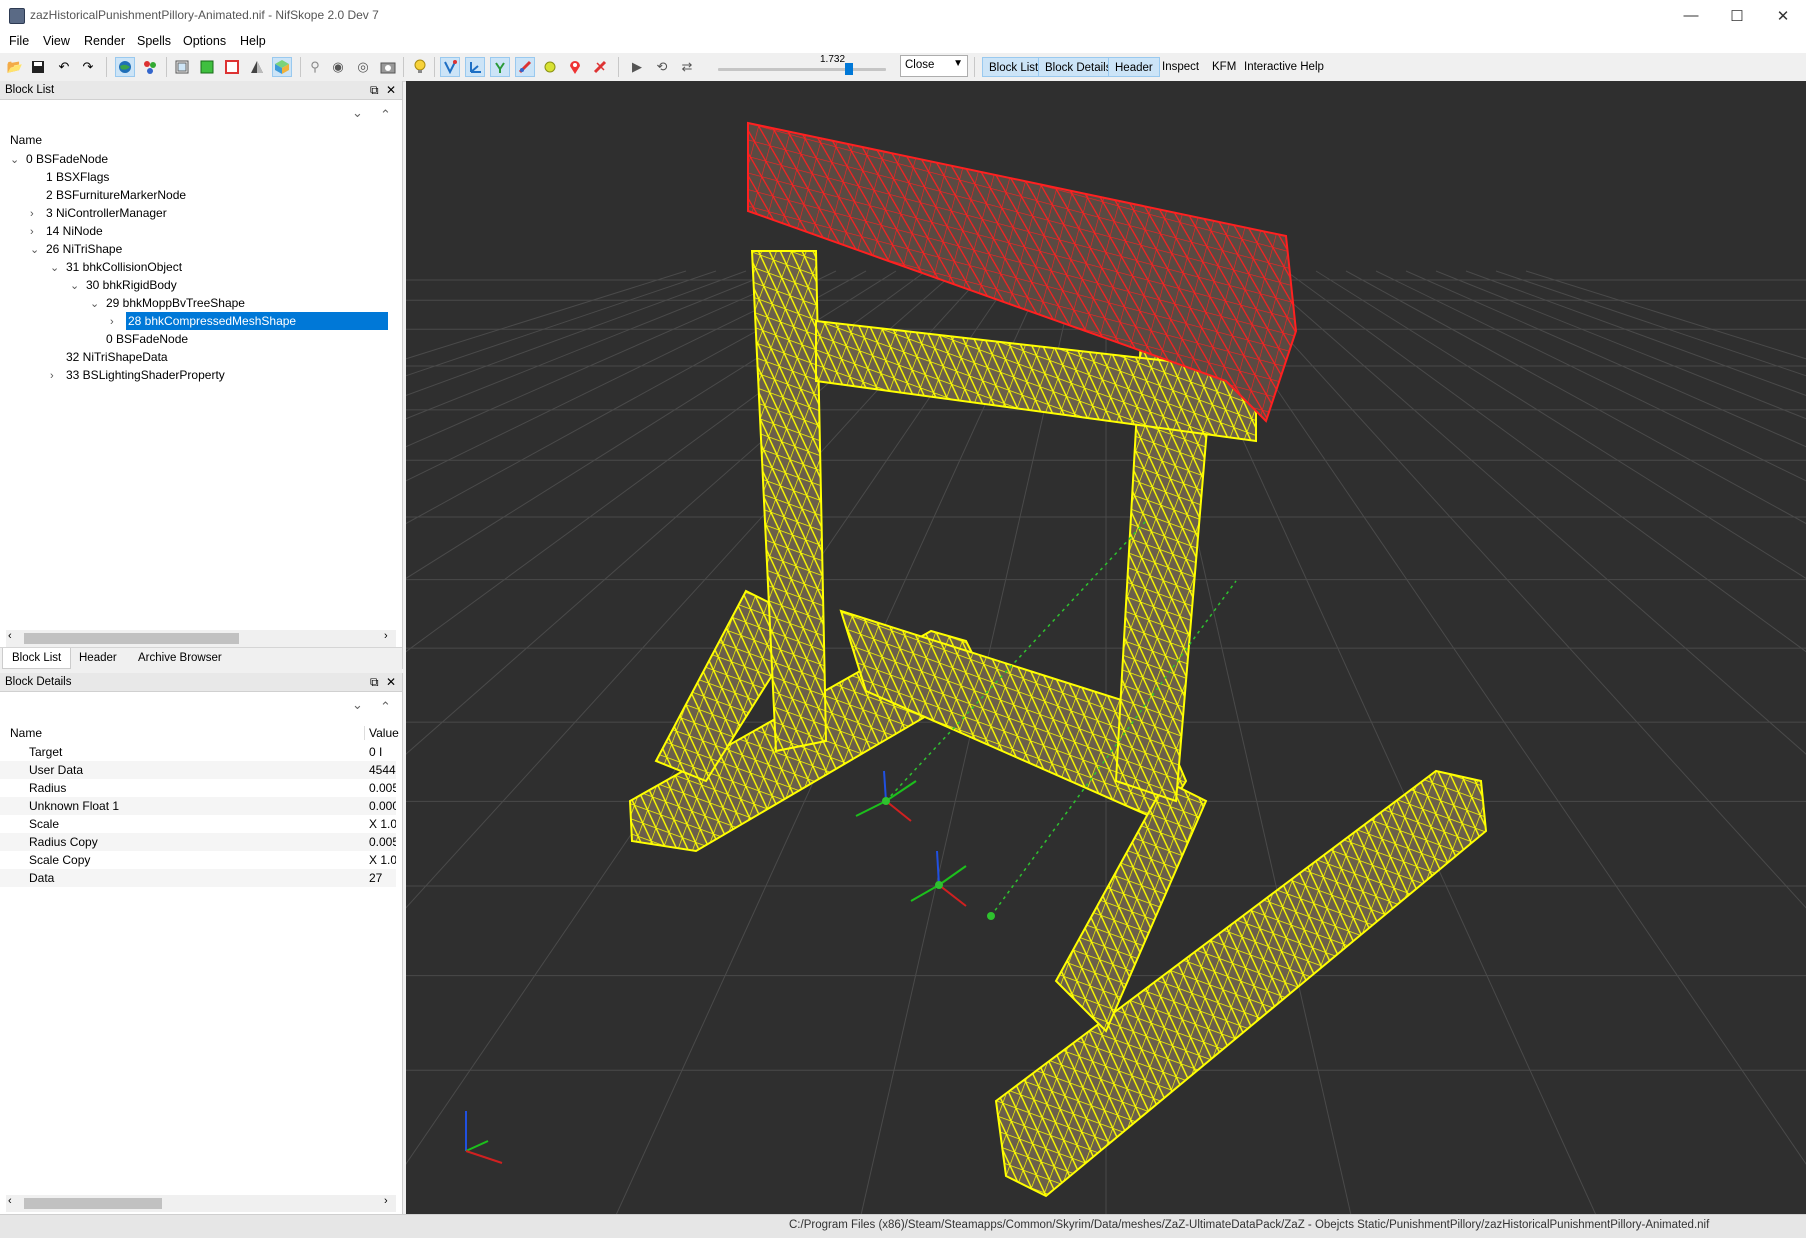  Describe the element at coordinates (382, 806) in the screenshot. I see `detail-value: 0.000` at that location.